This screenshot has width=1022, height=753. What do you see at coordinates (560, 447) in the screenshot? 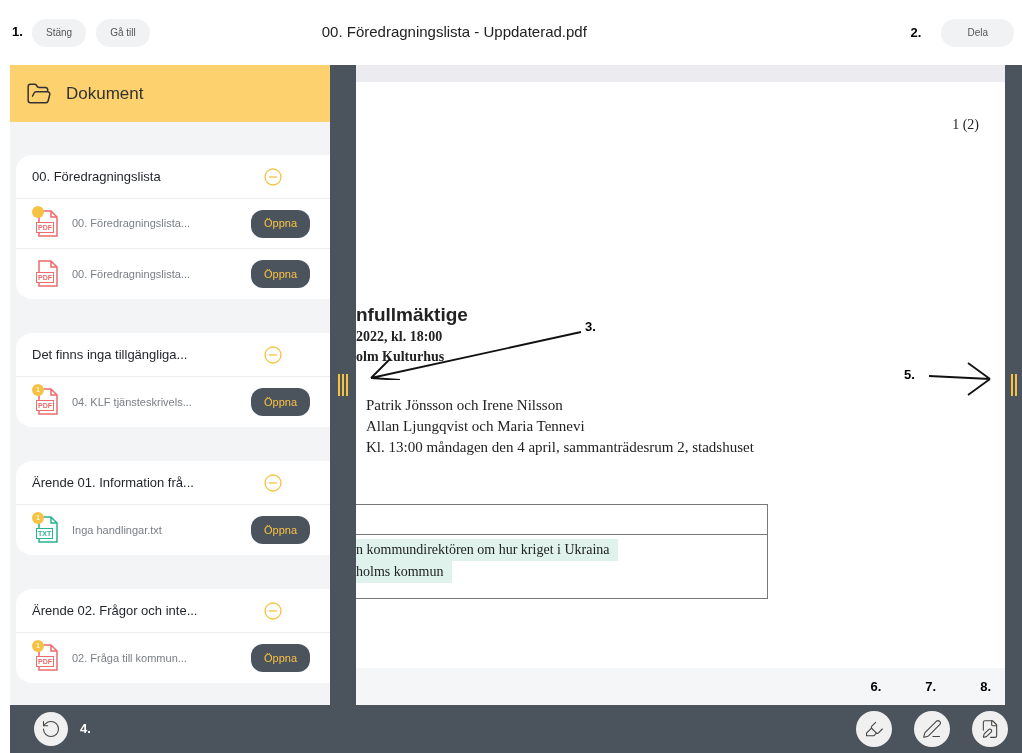
I see `document-text: Kl. 13:00 måndagen den 4 april, sammanträdesrum 2, stadshuset` at bounding box center [560, 447].